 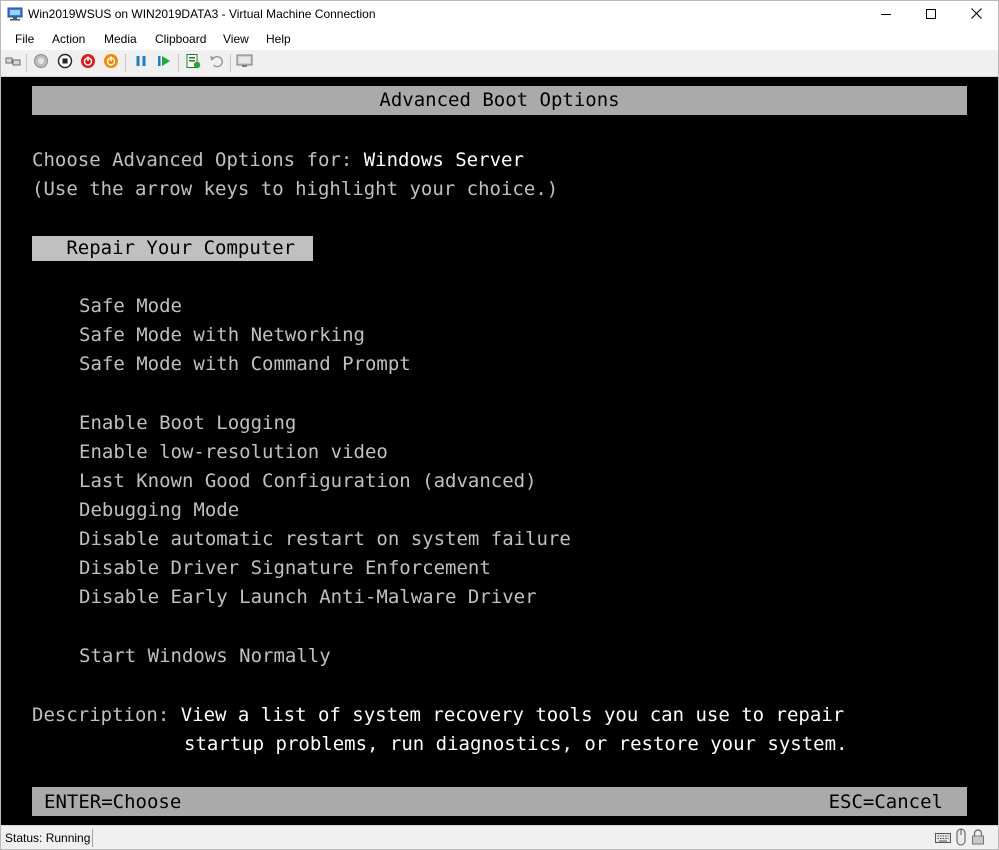 What do you see at coordinates (180, 39) in the screenshot?
I see `menu-clipboard: Clipboard` at bounding box center [180, 39].